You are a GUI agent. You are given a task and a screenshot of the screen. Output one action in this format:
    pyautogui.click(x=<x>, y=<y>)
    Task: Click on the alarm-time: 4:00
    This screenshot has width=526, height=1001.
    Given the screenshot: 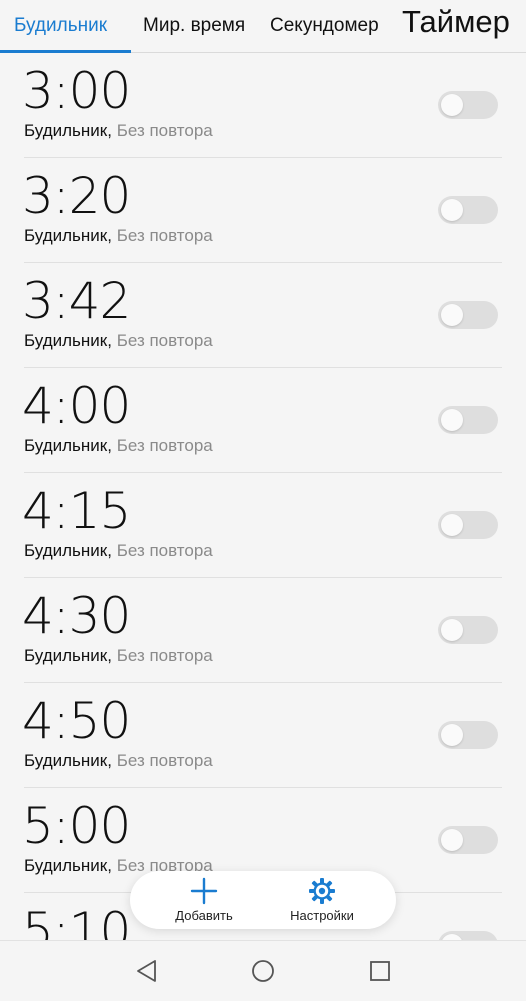 What is the action you would take?
    pyautogui.click(x=76, y=406)
    